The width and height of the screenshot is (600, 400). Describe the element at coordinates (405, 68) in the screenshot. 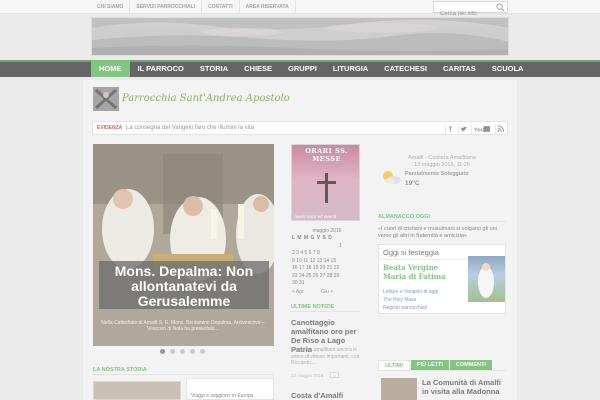

I see `nav-catechesi: CATECHESI` at that location.